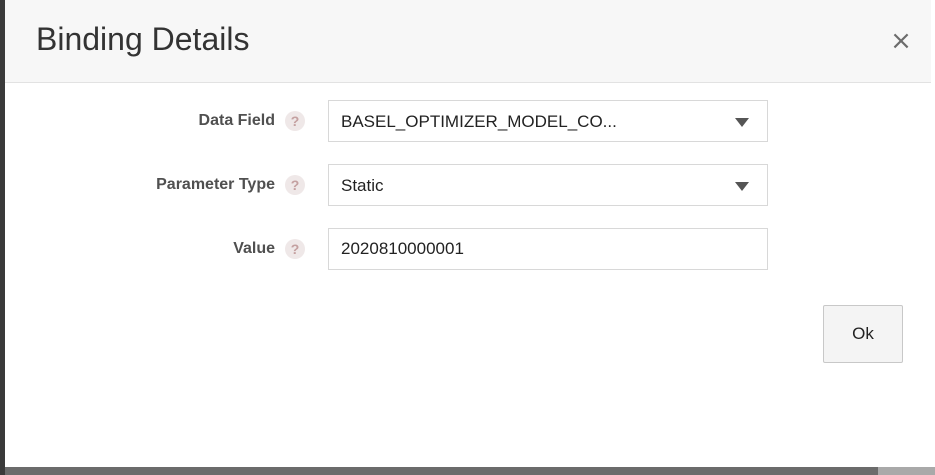  Describe the element at coordinates (548, 185) in the screenshot. I see `parameter-type-select: Static` at that location.